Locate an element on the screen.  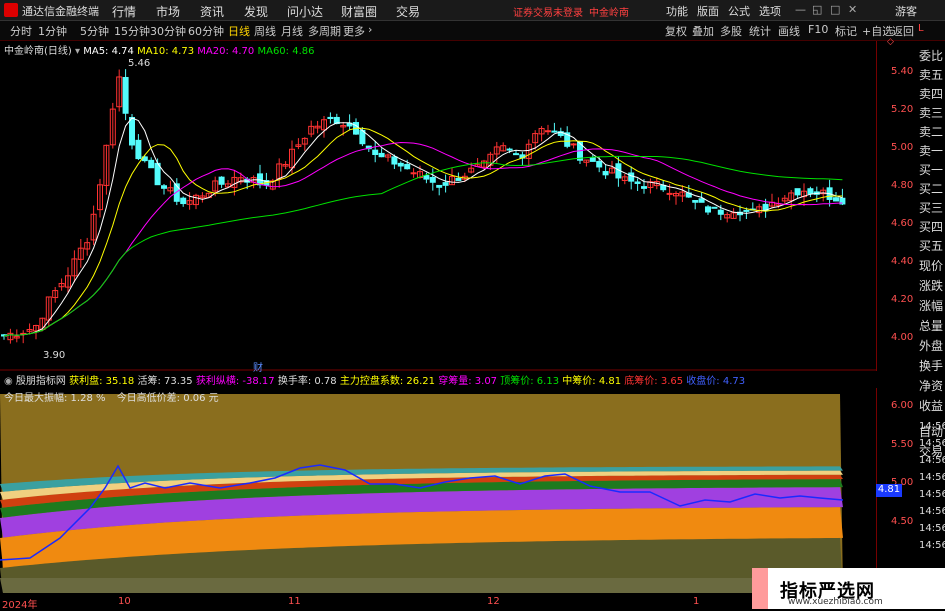
window-min-icon: — is located at coordinates (800, 9).